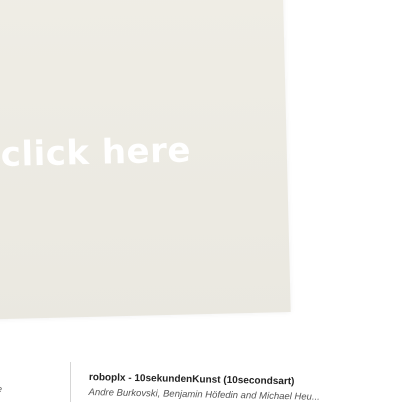 The height and width of the screenshot is (405, 400). What do you see at coordinates (70, 382) in the screenshot?
I see `caption-divider` at bounding box center [70, 382].